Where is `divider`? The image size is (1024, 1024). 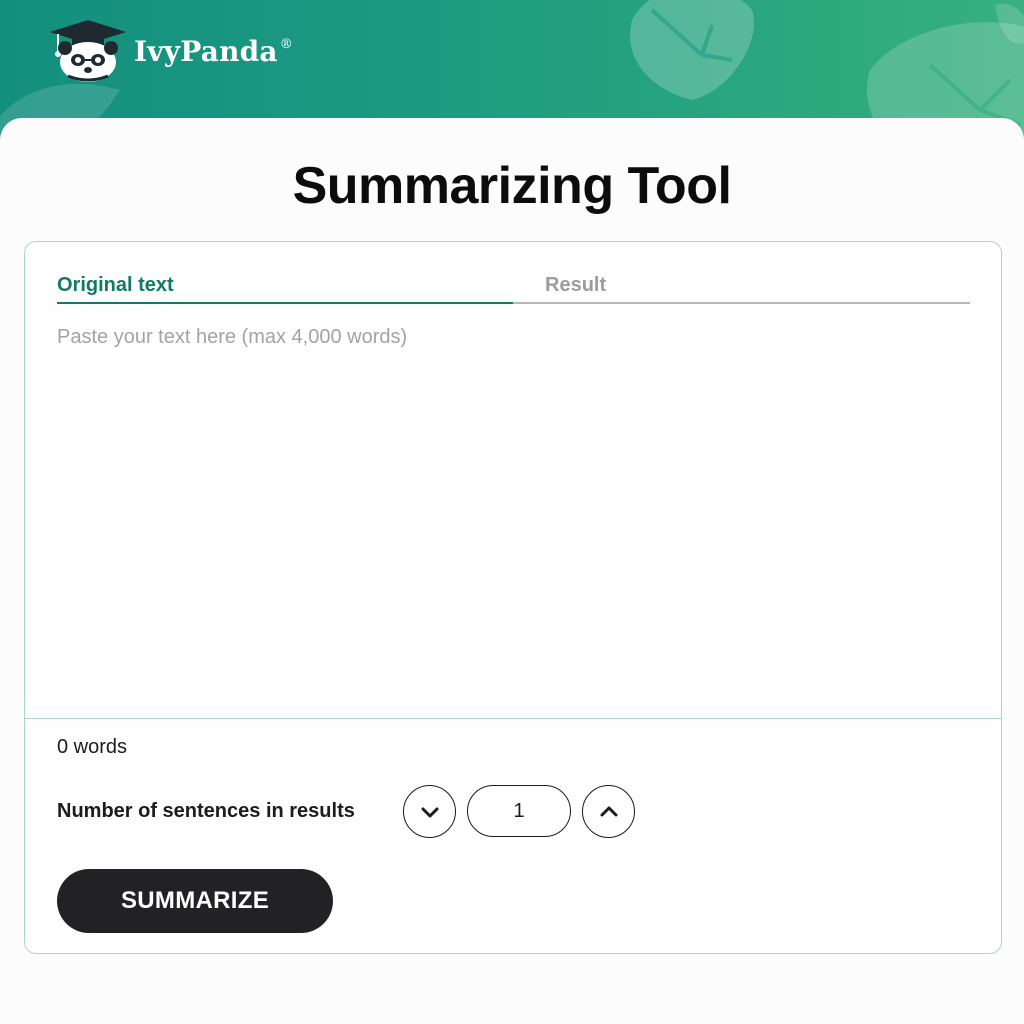 divider is located at coordinates (513, 718).